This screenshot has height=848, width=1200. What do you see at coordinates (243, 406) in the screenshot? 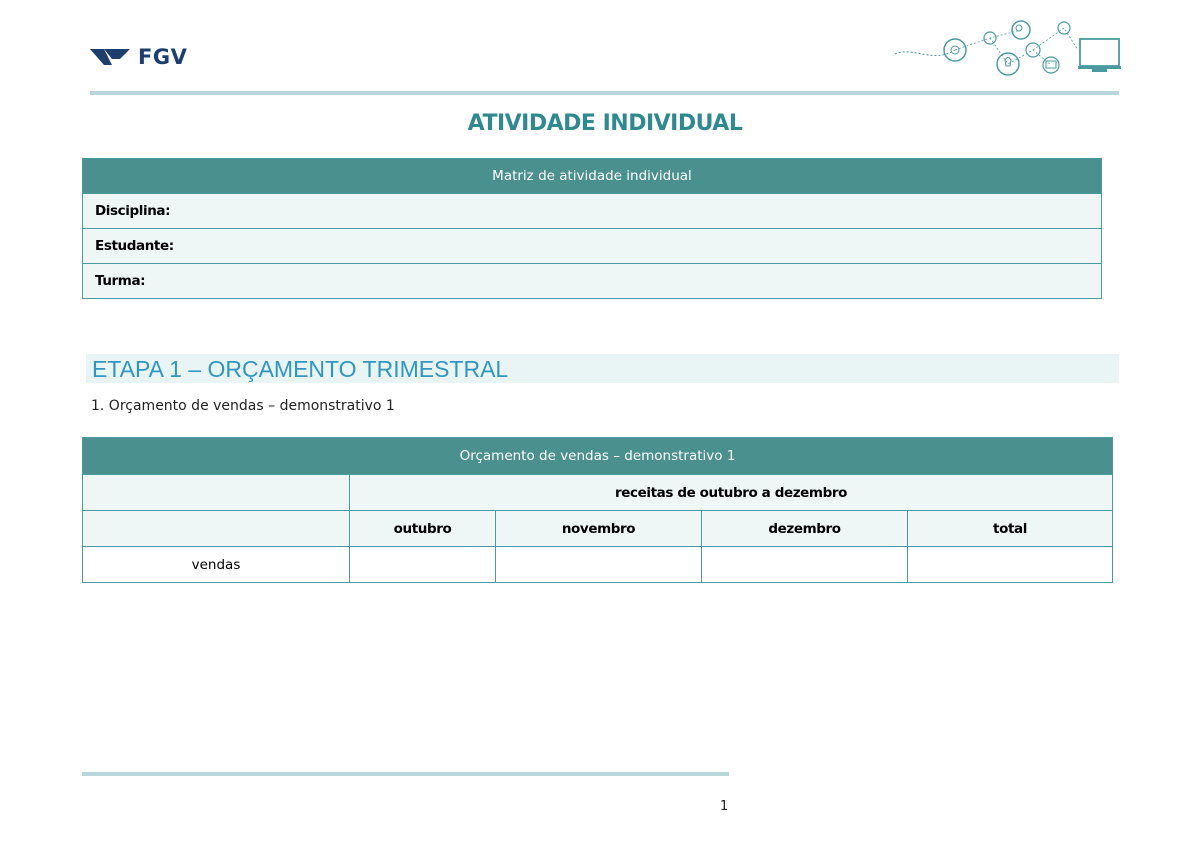
I see `section-subtitle: 1. Orçamento de vendas – demonstrativo 1` at bounding box center [243, 406].